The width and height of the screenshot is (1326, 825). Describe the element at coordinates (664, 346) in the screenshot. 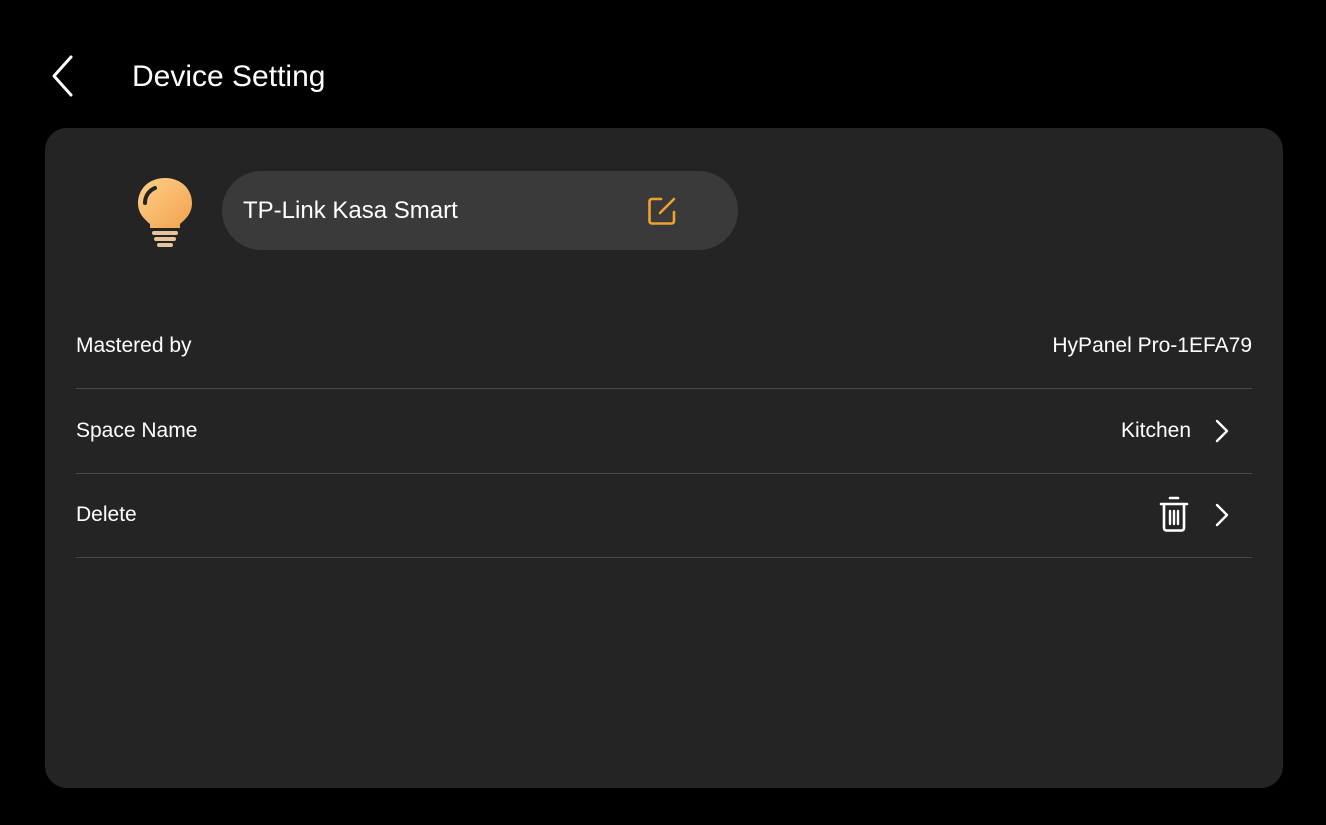

I see `mastered-by-row: Mastered by HyPanel Pro-1EFA79` at that location.